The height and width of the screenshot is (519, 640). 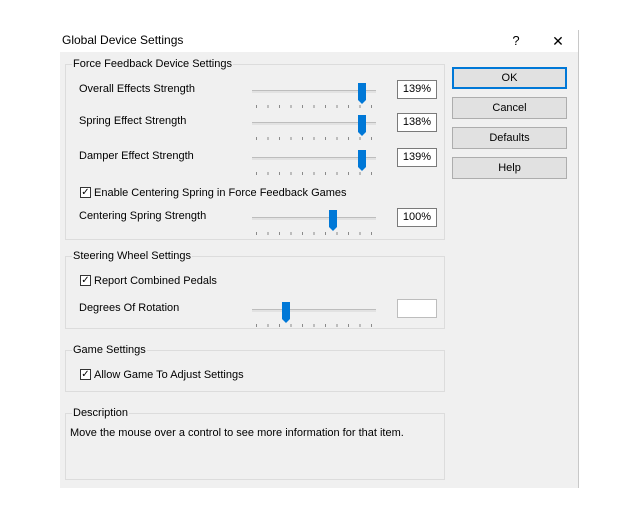 What do you see at coordinates (129, 308) in the screenshot?
I see `degrees-of-rotation-label: Degrees Of Rotation` at bounding box center [129, 308].